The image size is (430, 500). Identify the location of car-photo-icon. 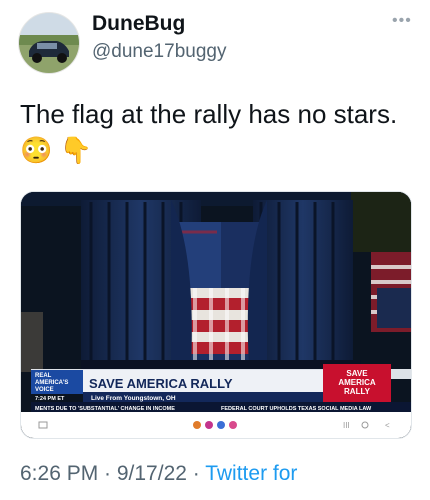
(49, 43).